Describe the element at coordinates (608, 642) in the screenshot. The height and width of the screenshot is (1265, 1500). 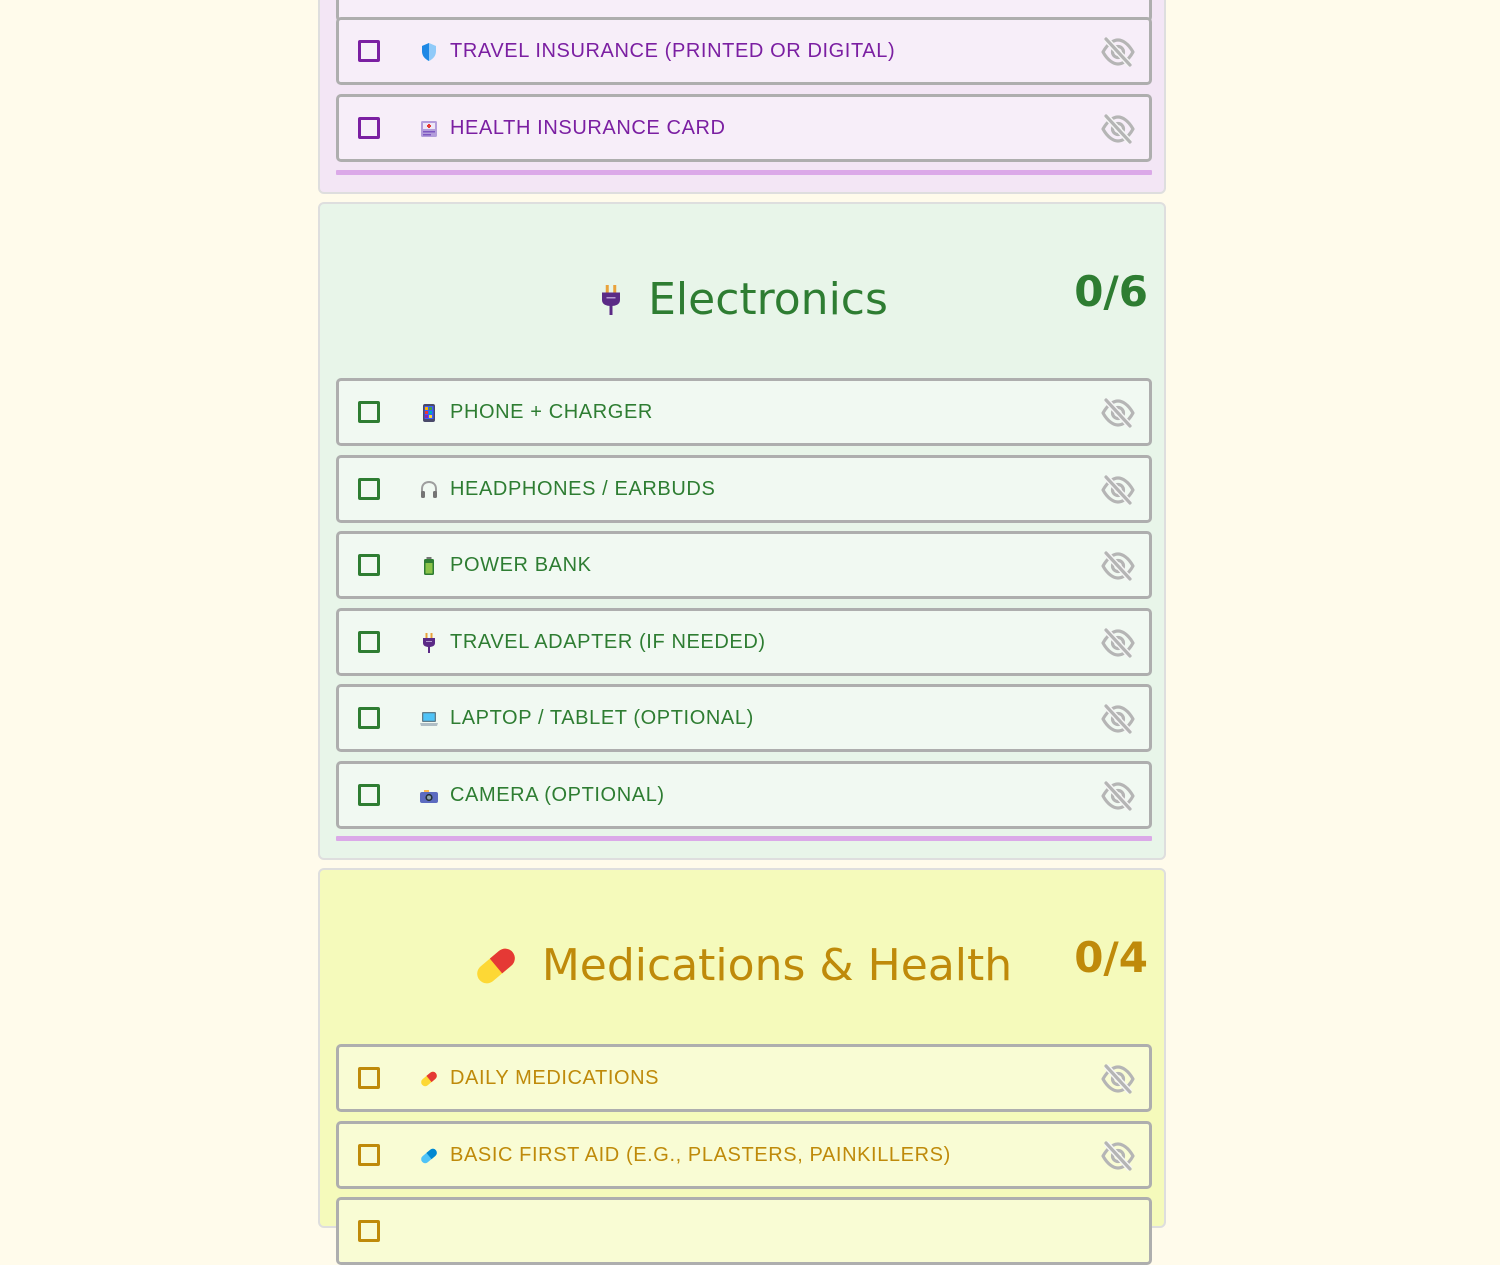
I see `item-label: Travel adapter (if needed)` at that location.